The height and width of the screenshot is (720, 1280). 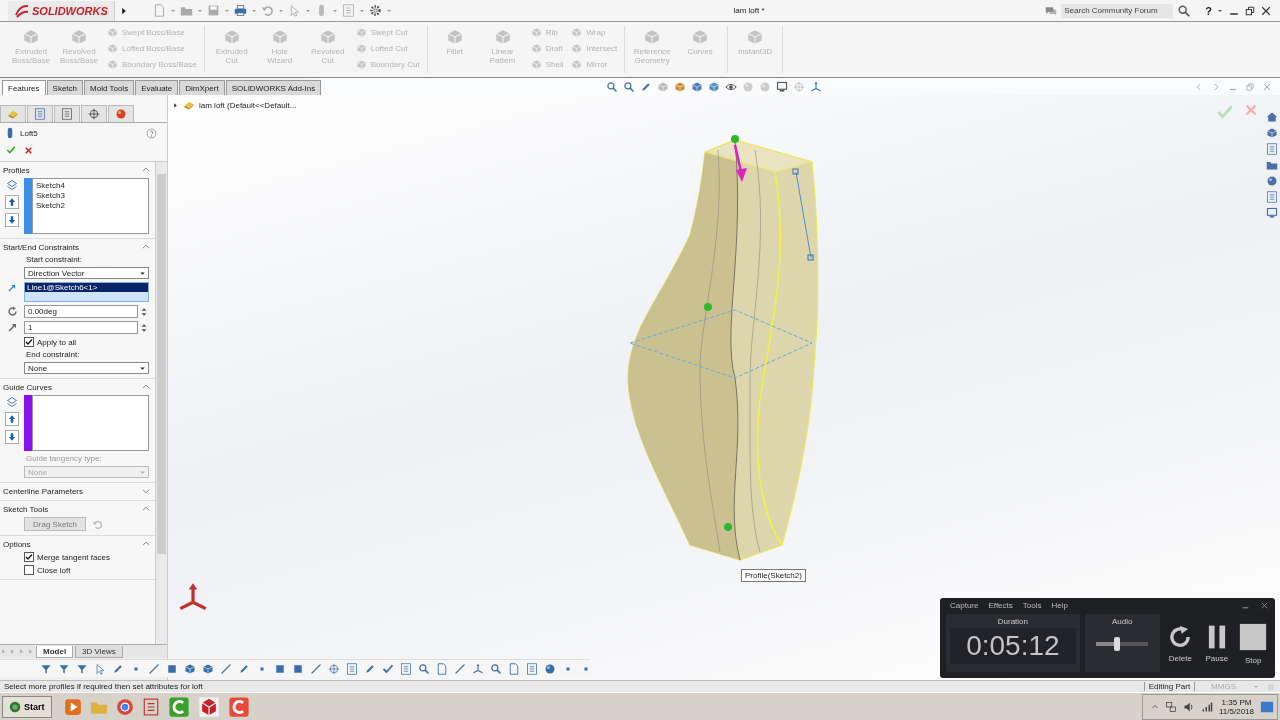 What do you see at coordinates (124, 706) in the screenshot?
I see `round-app-icon` at bounding box center [124, 706].